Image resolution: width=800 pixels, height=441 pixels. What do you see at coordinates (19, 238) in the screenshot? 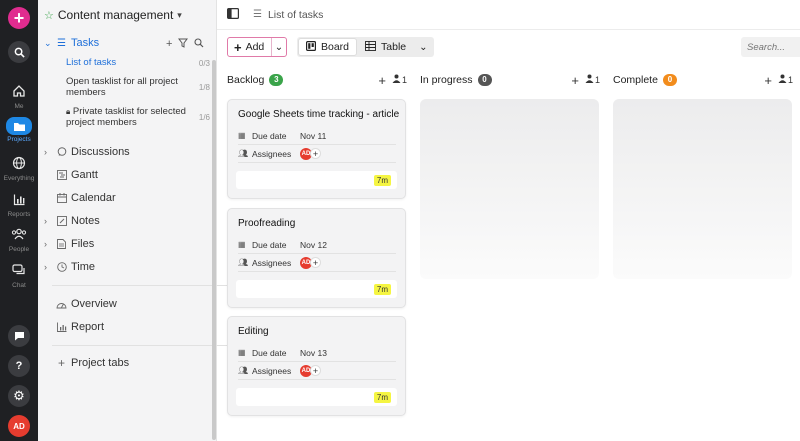
I see `rail-item-people: People` at bounding box center [19, 238].